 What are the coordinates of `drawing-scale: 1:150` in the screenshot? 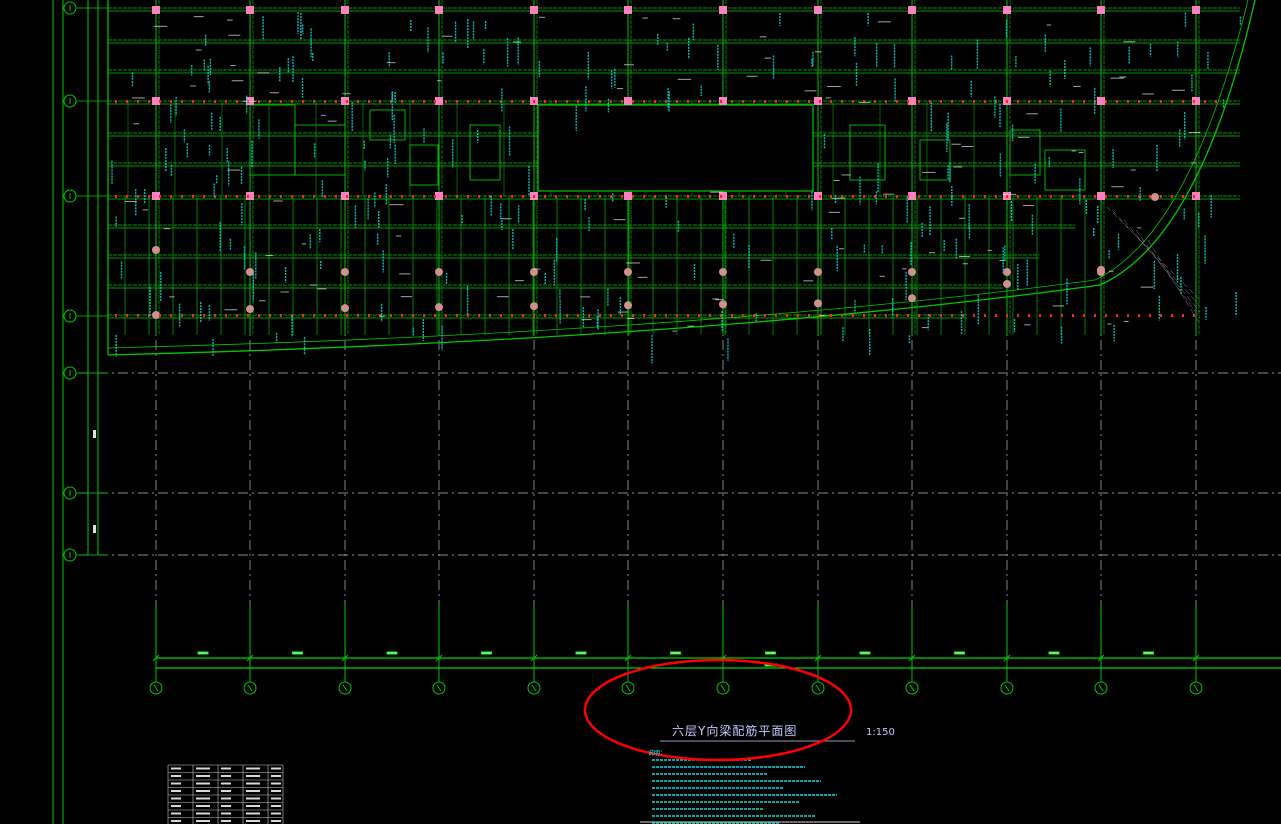 It's located at (880, 732).